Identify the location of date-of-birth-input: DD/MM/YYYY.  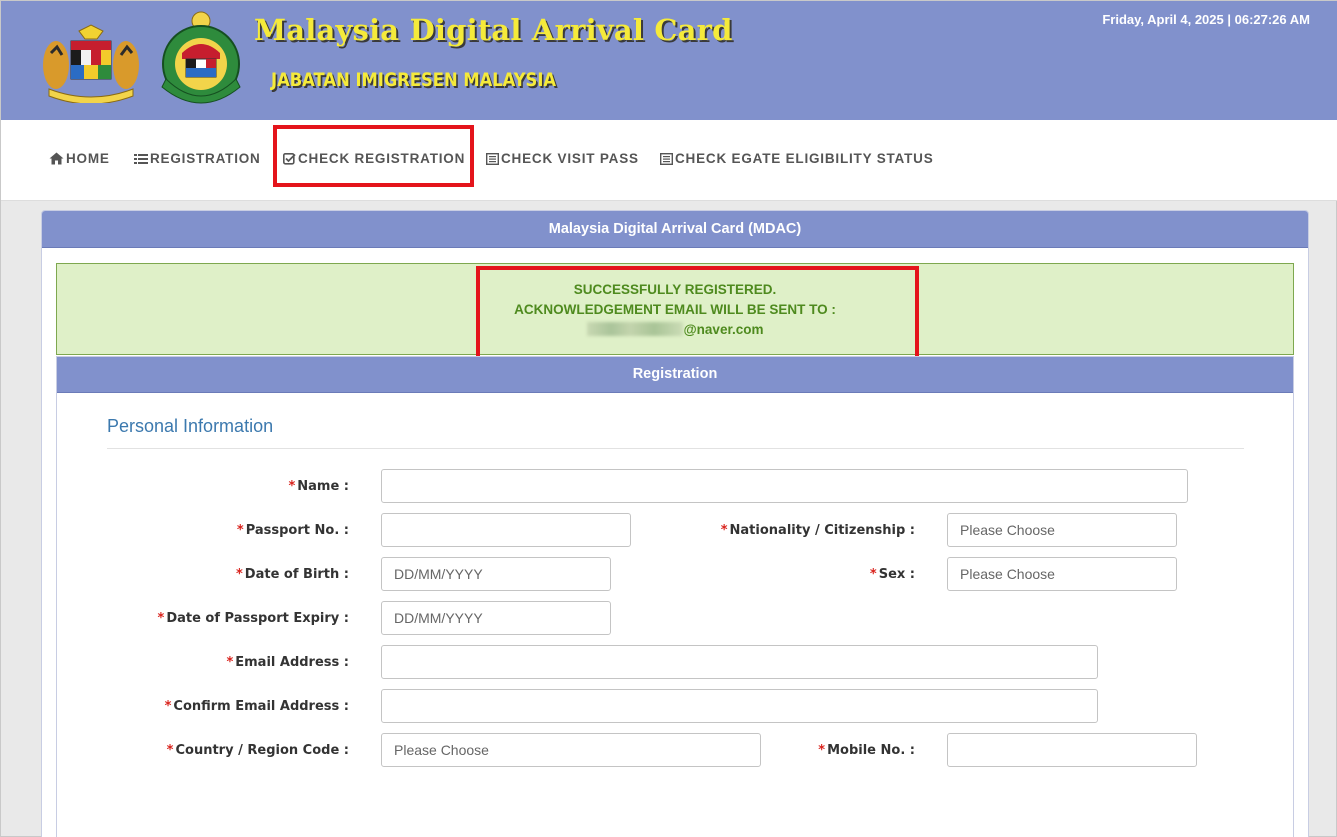
(496, 574).